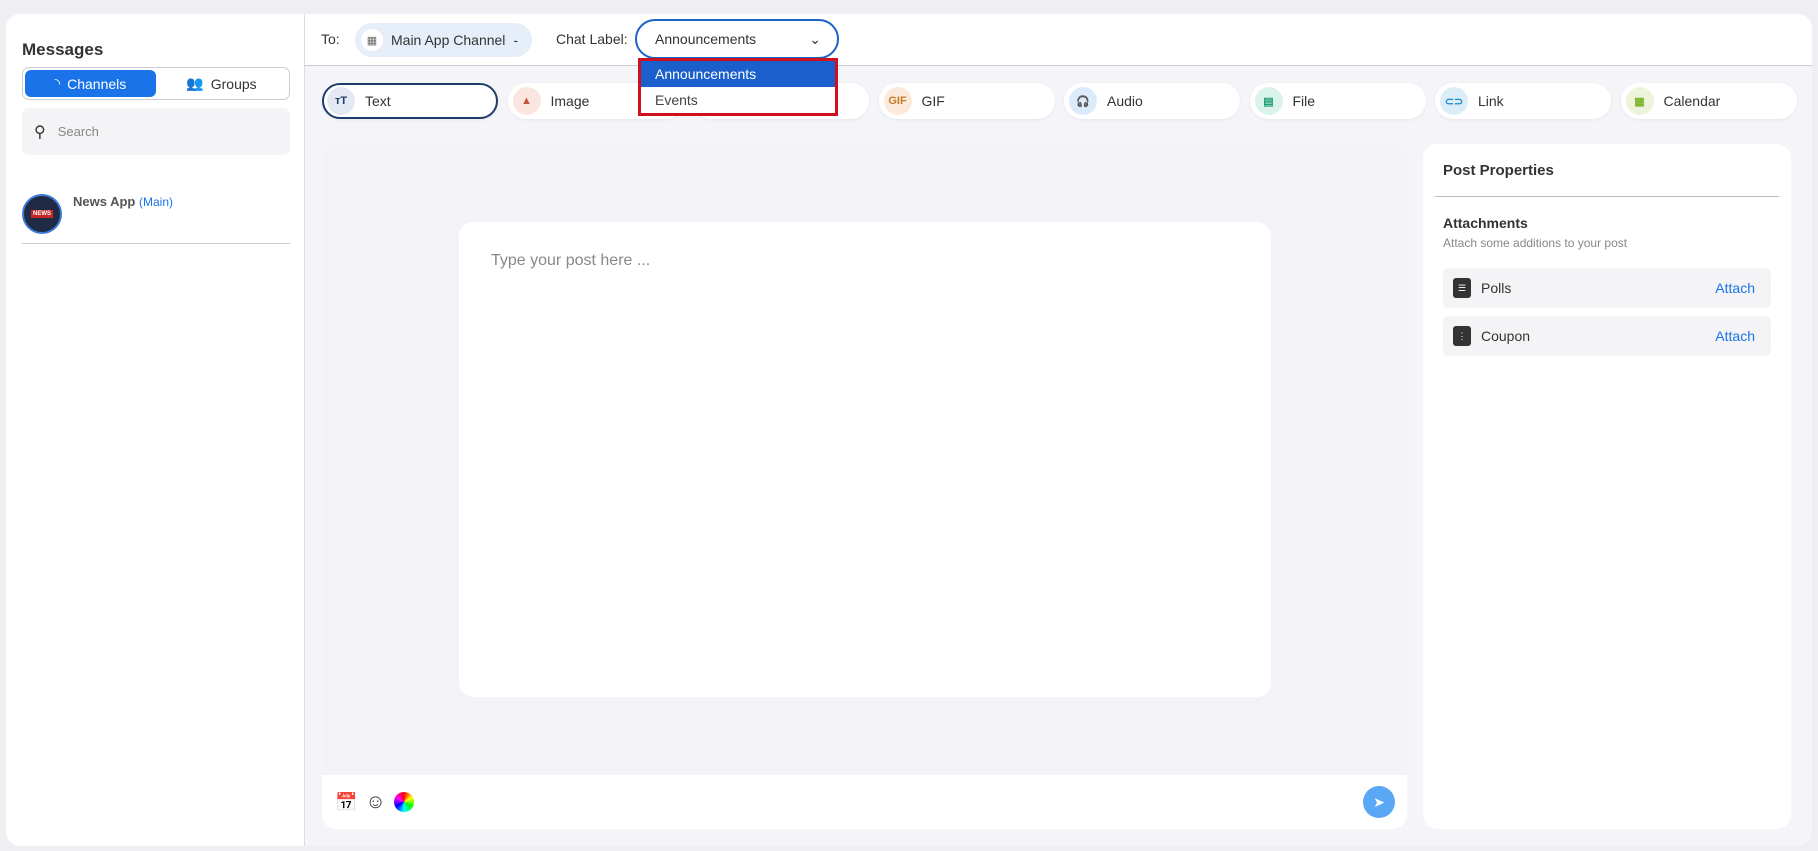  Describe the element at coordinates (1462, 336) in the screenshot. I see `coupon-icon: ⋮` at that location.